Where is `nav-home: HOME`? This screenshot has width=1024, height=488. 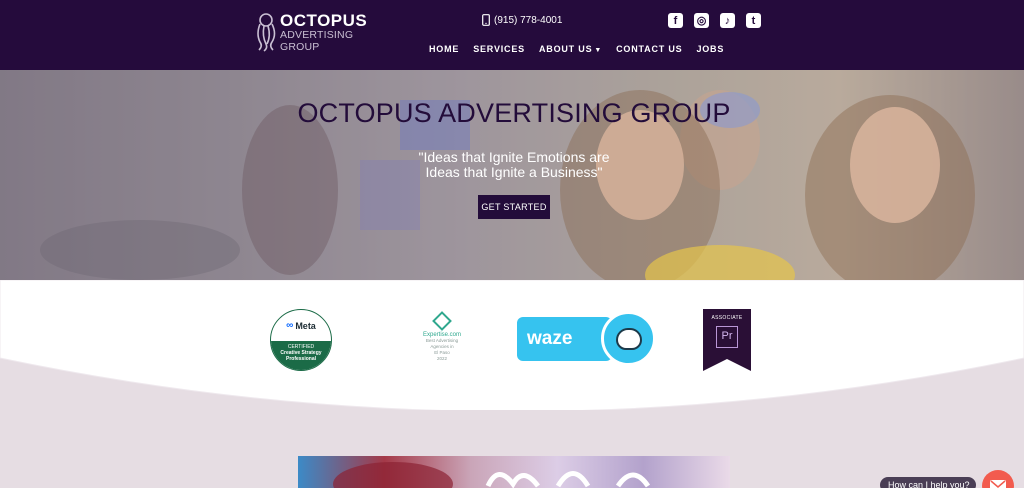
nav-home: HOME is located at coordinates (444, 49).